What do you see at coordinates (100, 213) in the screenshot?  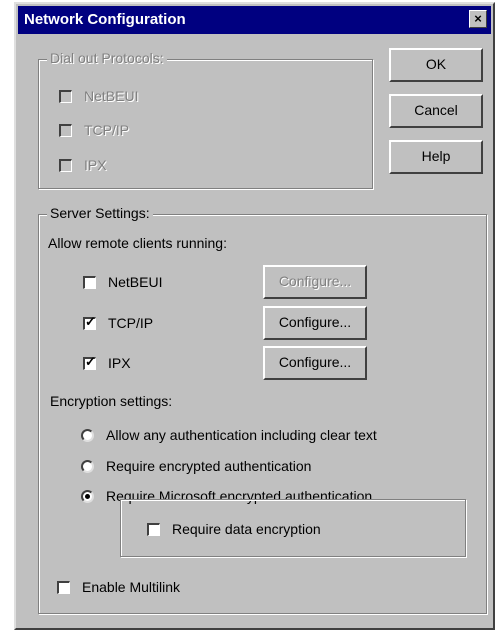 I see `server-settings-legend: Server Settings:` at bounding box center [100, 213].